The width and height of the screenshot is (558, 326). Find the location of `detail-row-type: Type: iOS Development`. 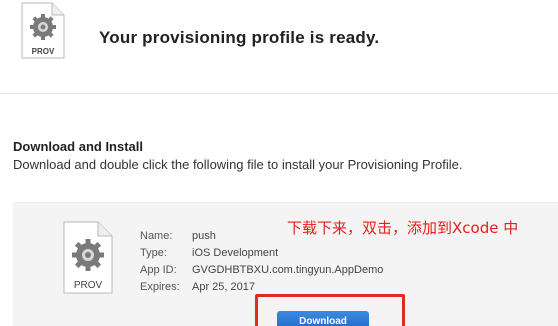

detail-row-type: Type: iOS Development is located at coordinates (261, 253).